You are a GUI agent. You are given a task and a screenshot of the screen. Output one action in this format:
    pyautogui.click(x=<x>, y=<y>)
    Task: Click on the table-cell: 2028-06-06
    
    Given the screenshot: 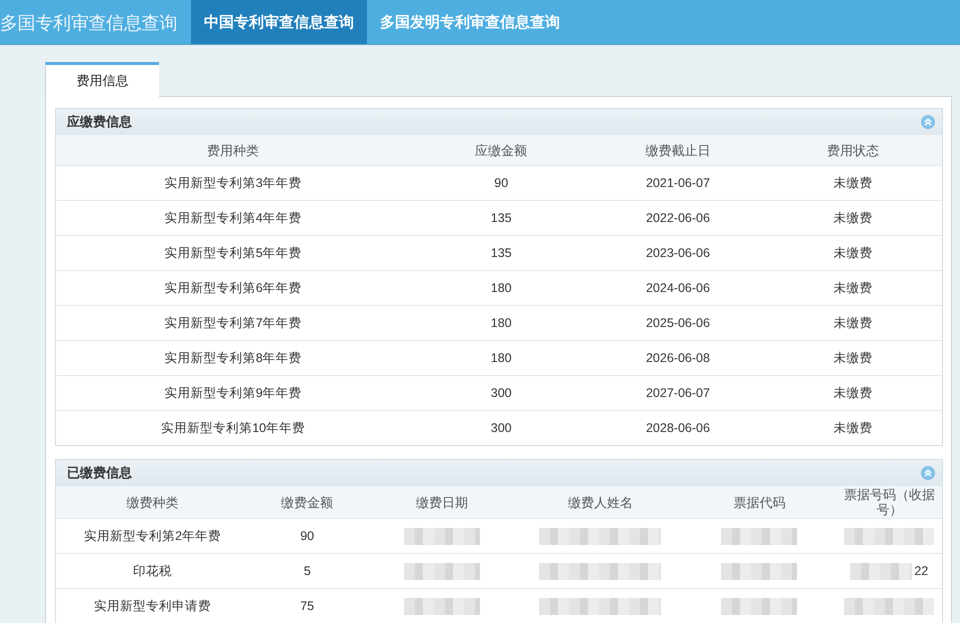 What is the action you would take?
    pyautogui.click(x=678, y=427)
    